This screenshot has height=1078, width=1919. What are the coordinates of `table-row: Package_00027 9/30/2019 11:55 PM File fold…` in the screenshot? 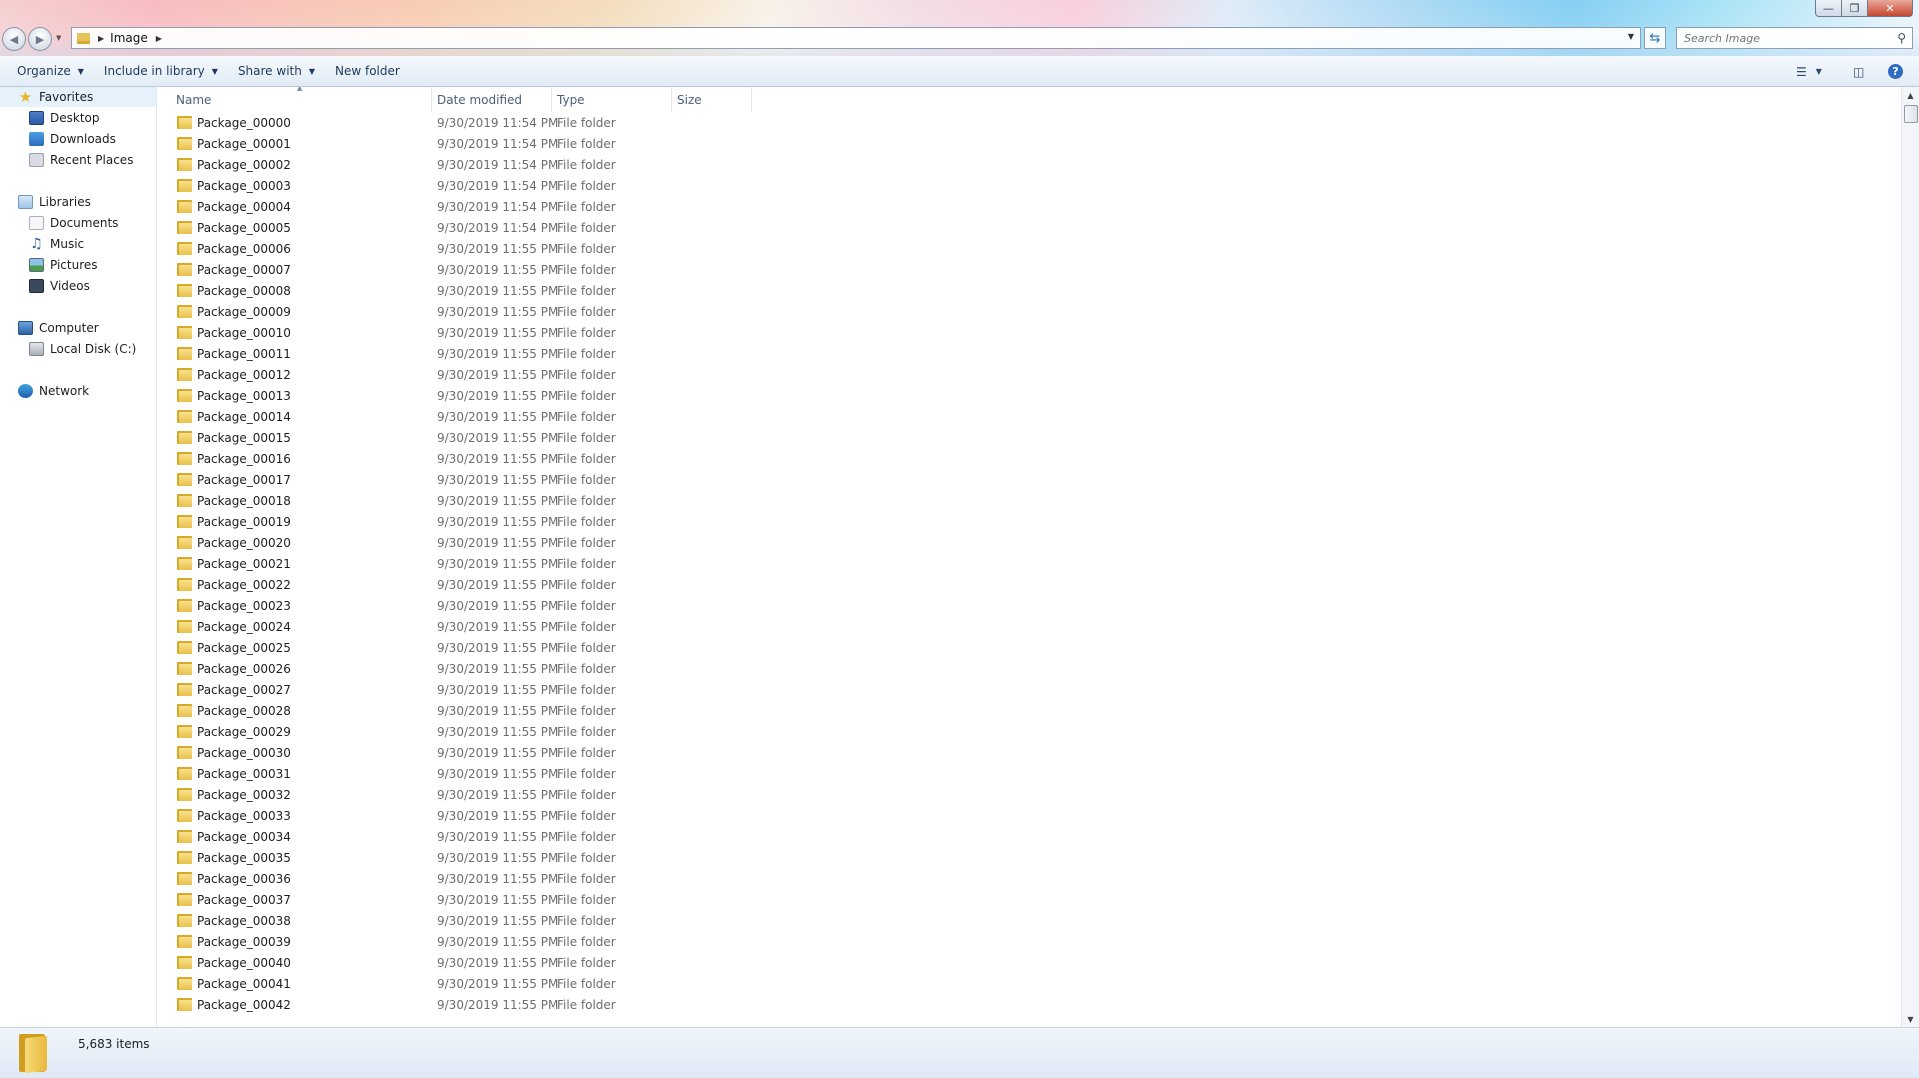 It's located at (1029, 689).